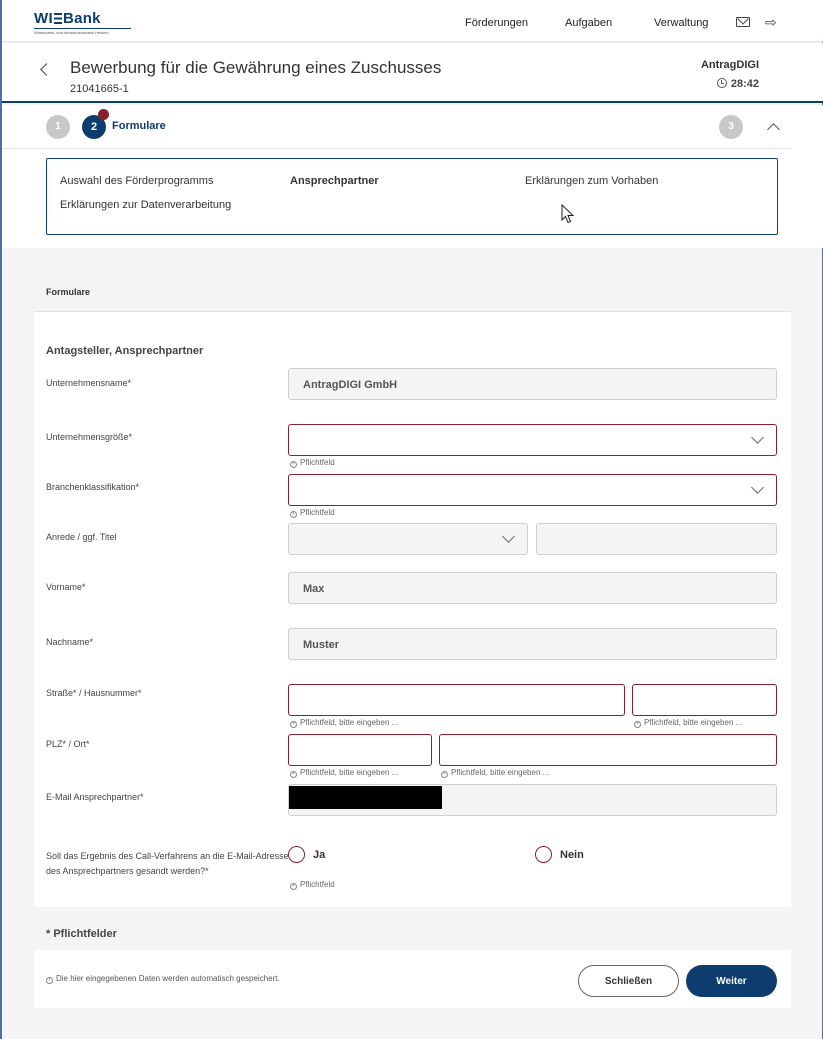  What do you see at coordinates (81, 537) in the screenshot?
I see `salutation-label: Anrede / ggf. Titel` at bounding box center [81, 537].